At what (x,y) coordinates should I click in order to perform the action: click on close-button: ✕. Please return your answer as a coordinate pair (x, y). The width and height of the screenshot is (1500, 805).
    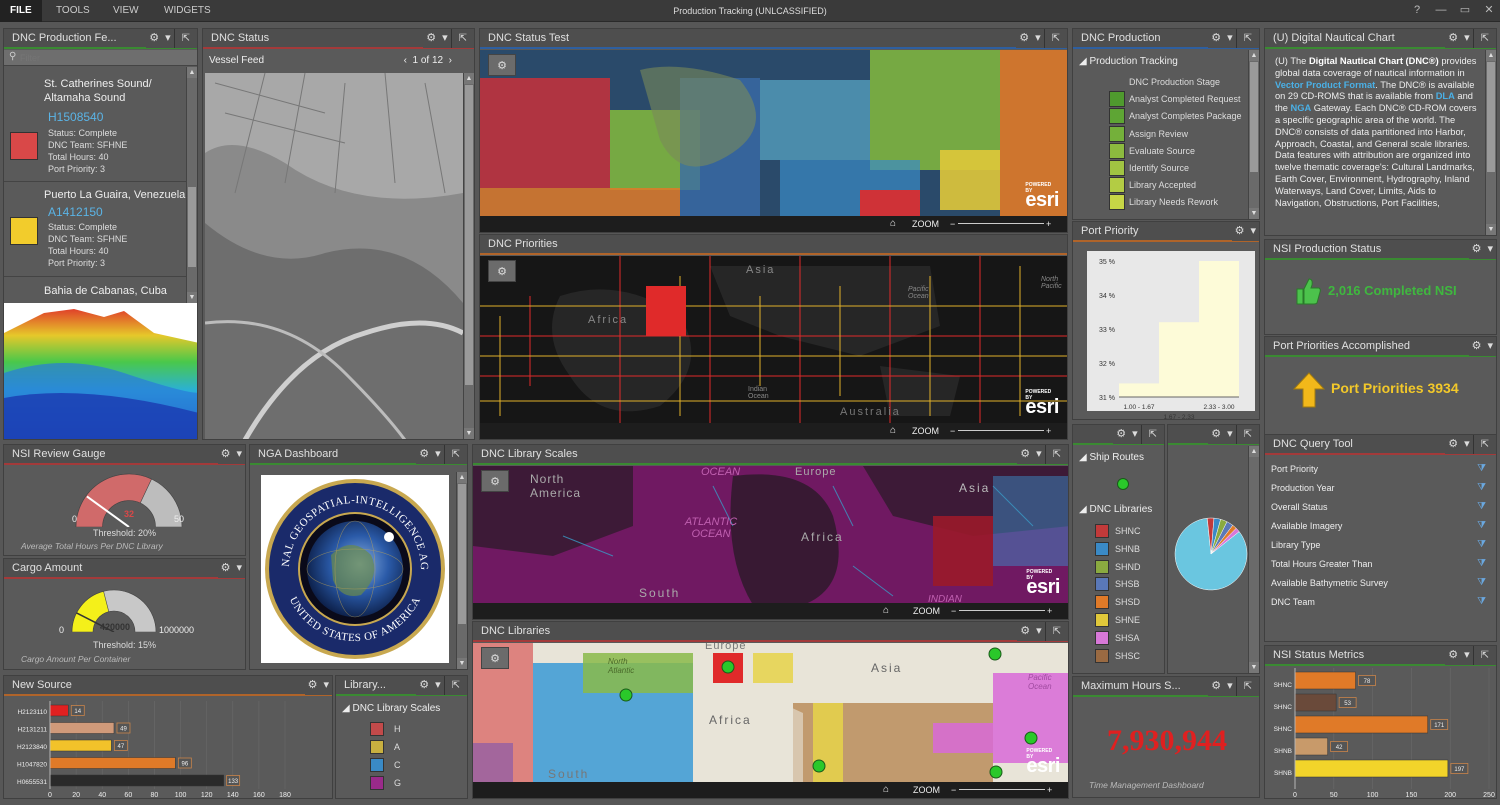
    Looking at the image, I should click on (1489, 10).